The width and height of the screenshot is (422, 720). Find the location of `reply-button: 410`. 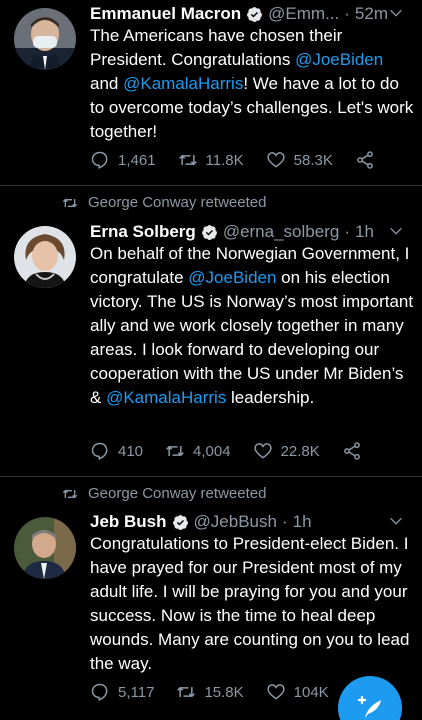

reply-button: 410 is located at coordinates (116, 451).